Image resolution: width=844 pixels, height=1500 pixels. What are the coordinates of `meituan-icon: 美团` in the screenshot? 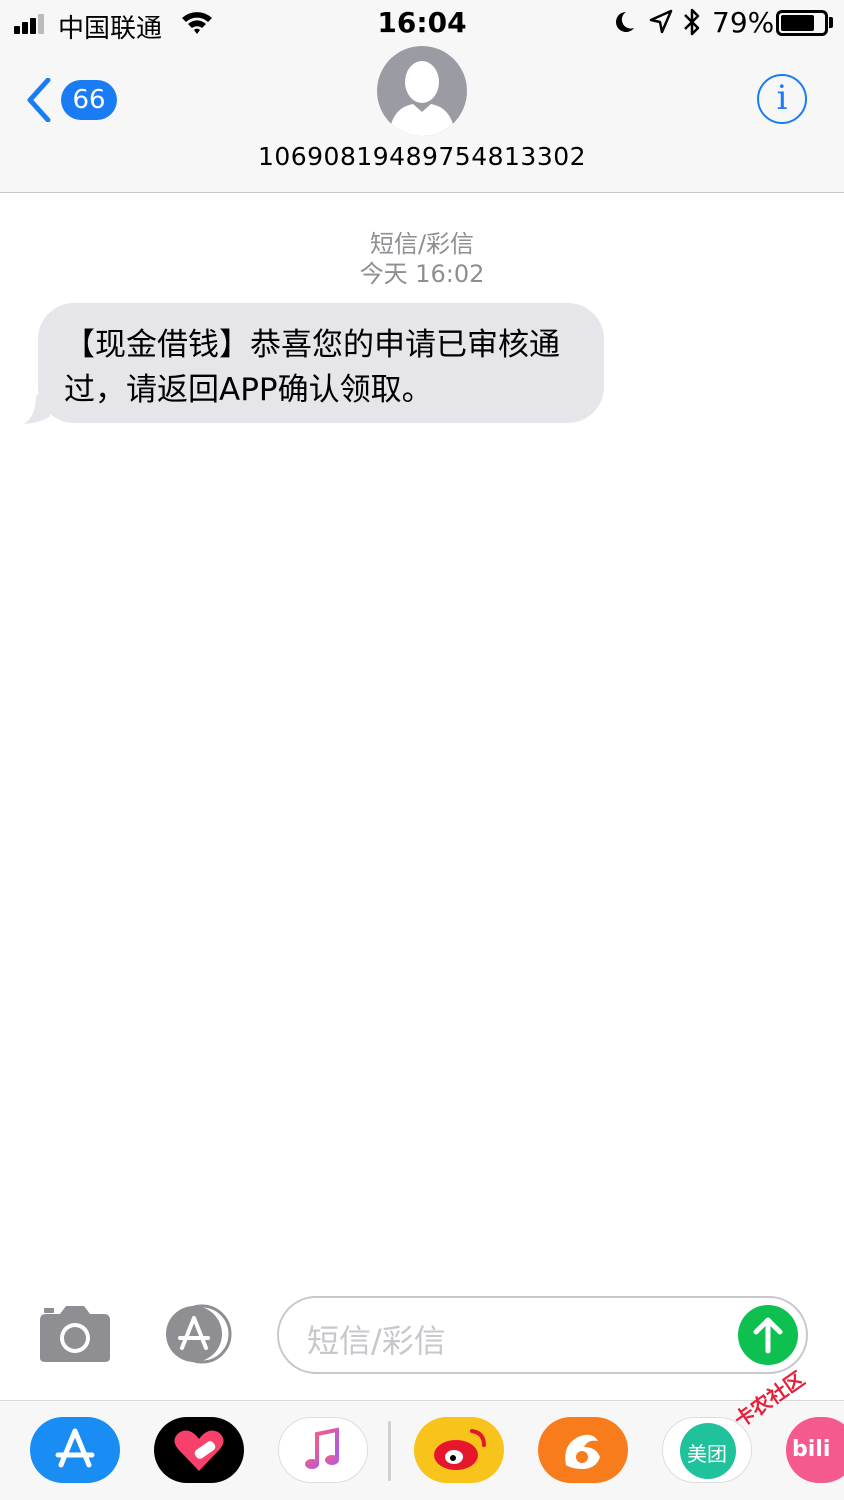 It's located at (707, 1450).